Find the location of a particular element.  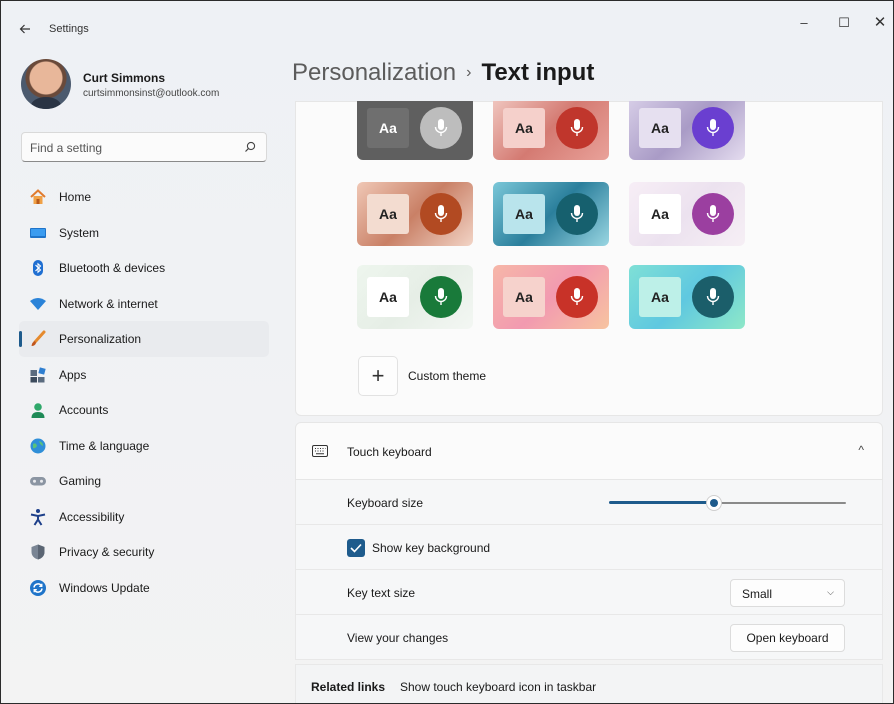

sidebar-item-network: Network & internet is located at coordinates (144, 304).